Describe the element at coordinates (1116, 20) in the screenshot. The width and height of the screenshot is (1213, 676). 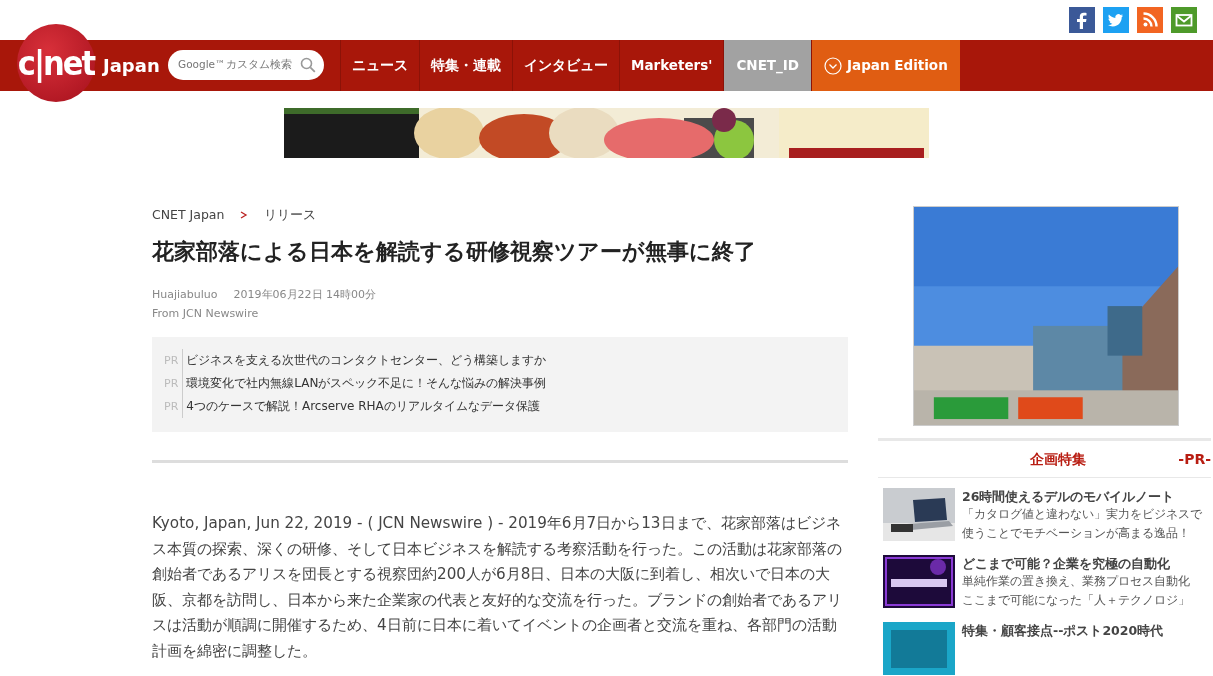
I see `twitter-icon` at that location.